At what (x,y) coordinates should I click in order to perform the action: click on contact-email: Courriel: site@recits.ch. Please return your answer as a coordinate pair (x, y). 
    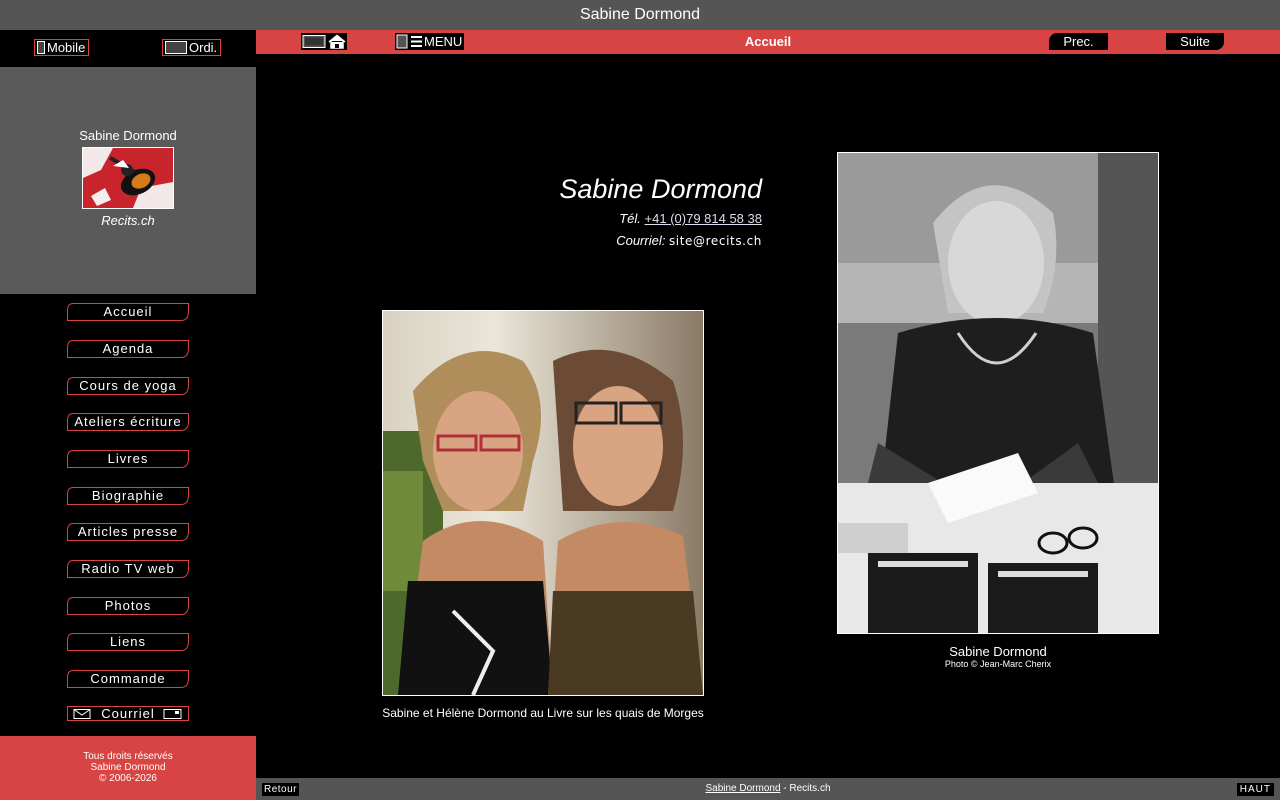
    Looking at the image, I should click on (689, 240).